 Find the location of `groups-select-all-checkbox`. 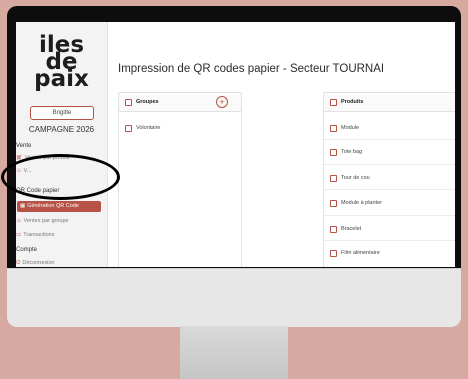

groups-select-all-checkbox is located at coordinates (128, 102).